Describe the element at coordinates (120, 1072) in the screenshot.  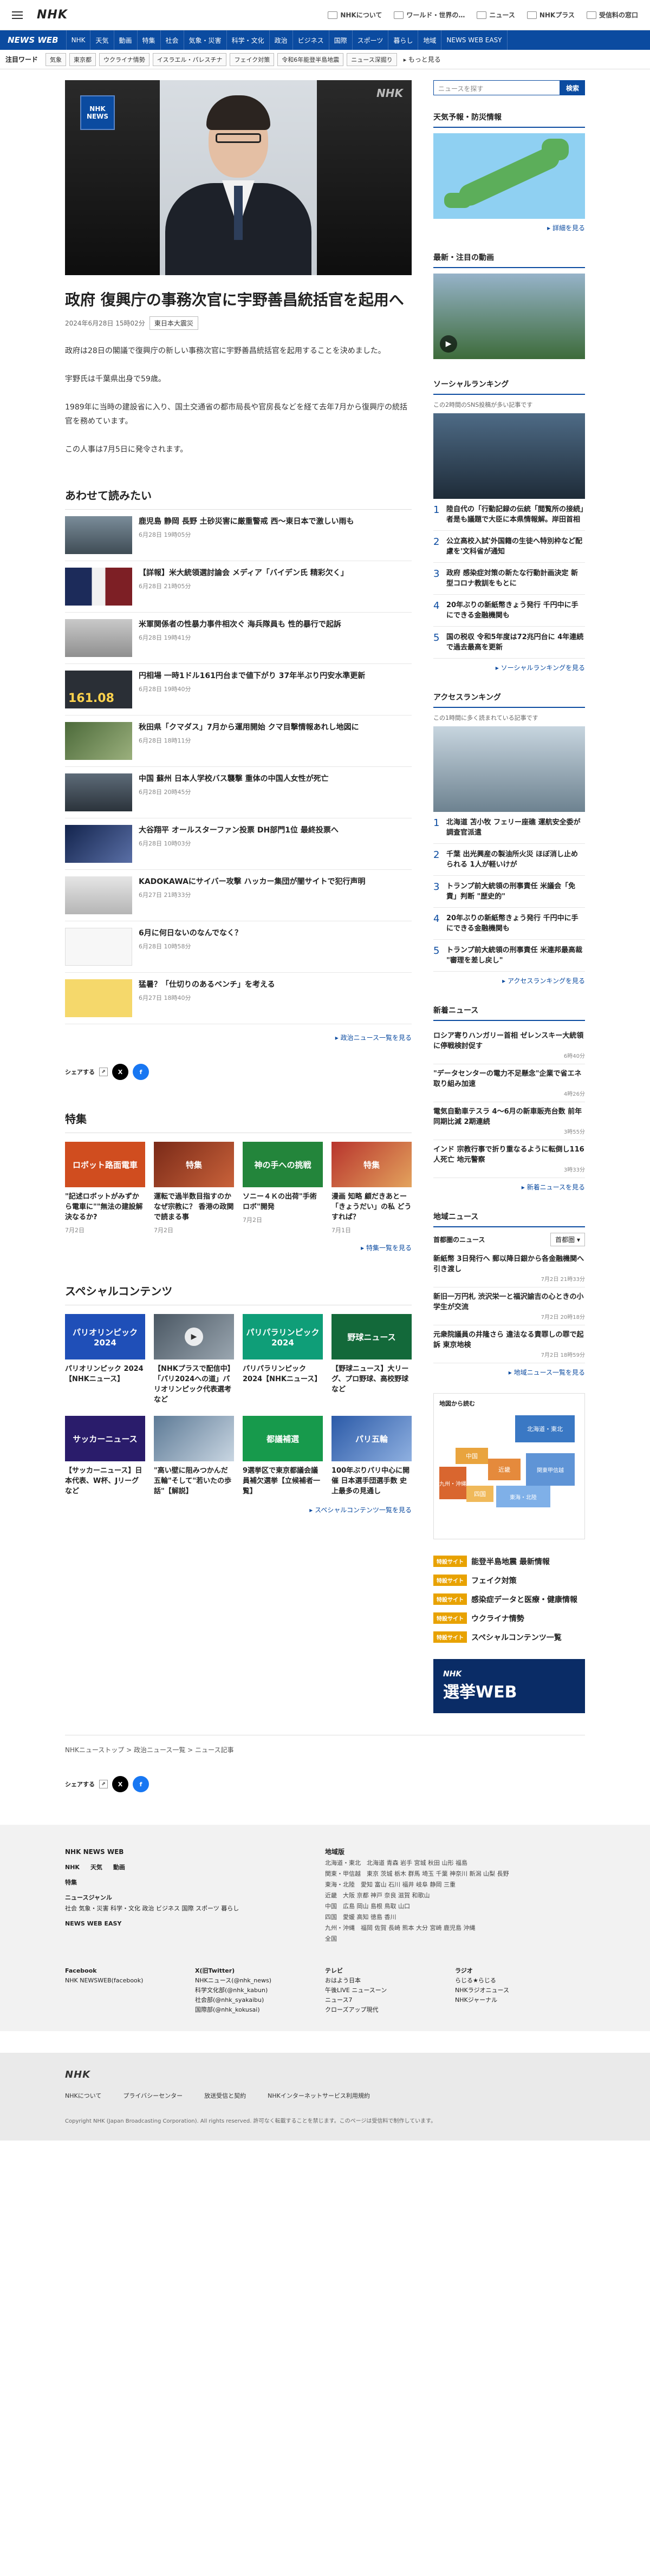
I see `x-share-icon: X` at that location.